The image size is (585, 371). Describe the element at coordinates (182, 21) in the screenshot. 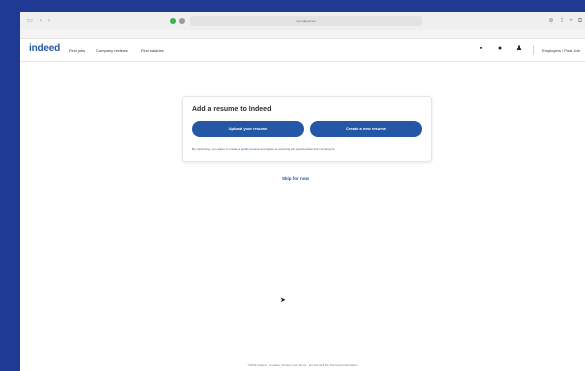

I see `shield-icon` at that location.